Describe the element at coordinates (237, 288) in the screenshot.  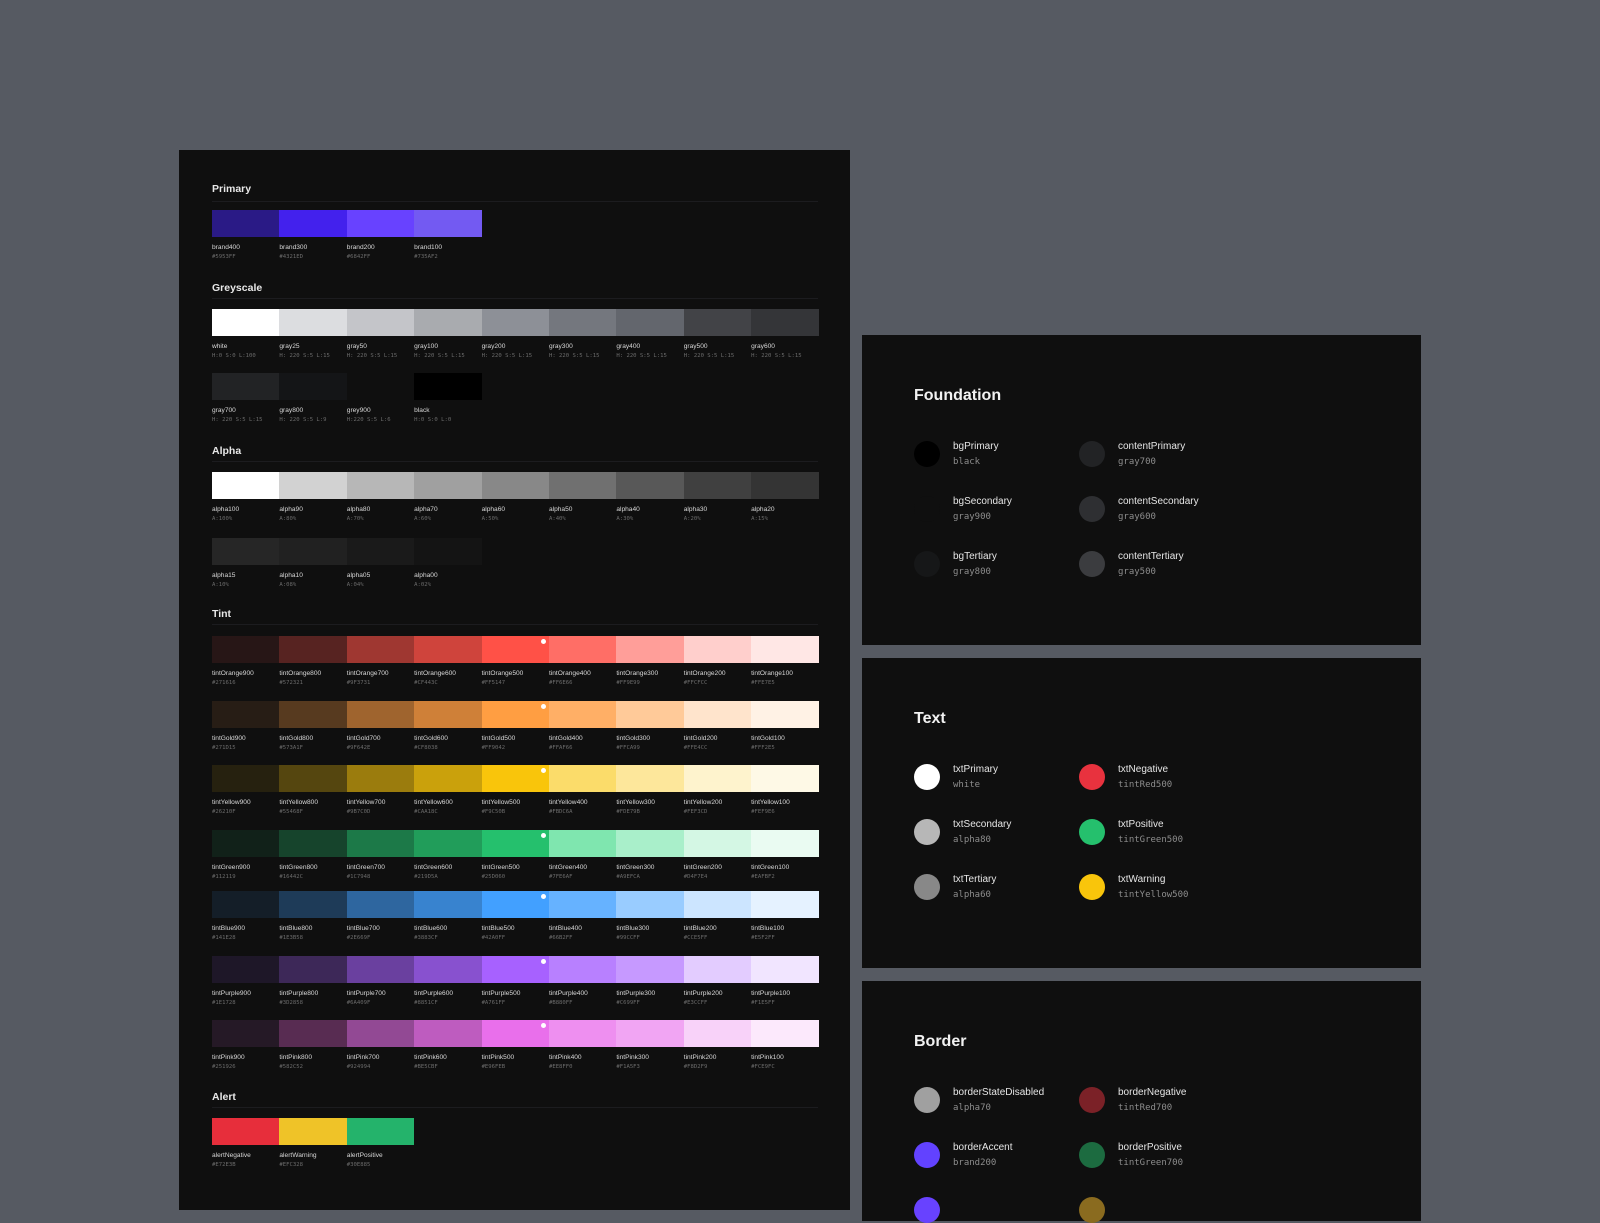
I see `section-title-greyscale: Greyscale` at that location.